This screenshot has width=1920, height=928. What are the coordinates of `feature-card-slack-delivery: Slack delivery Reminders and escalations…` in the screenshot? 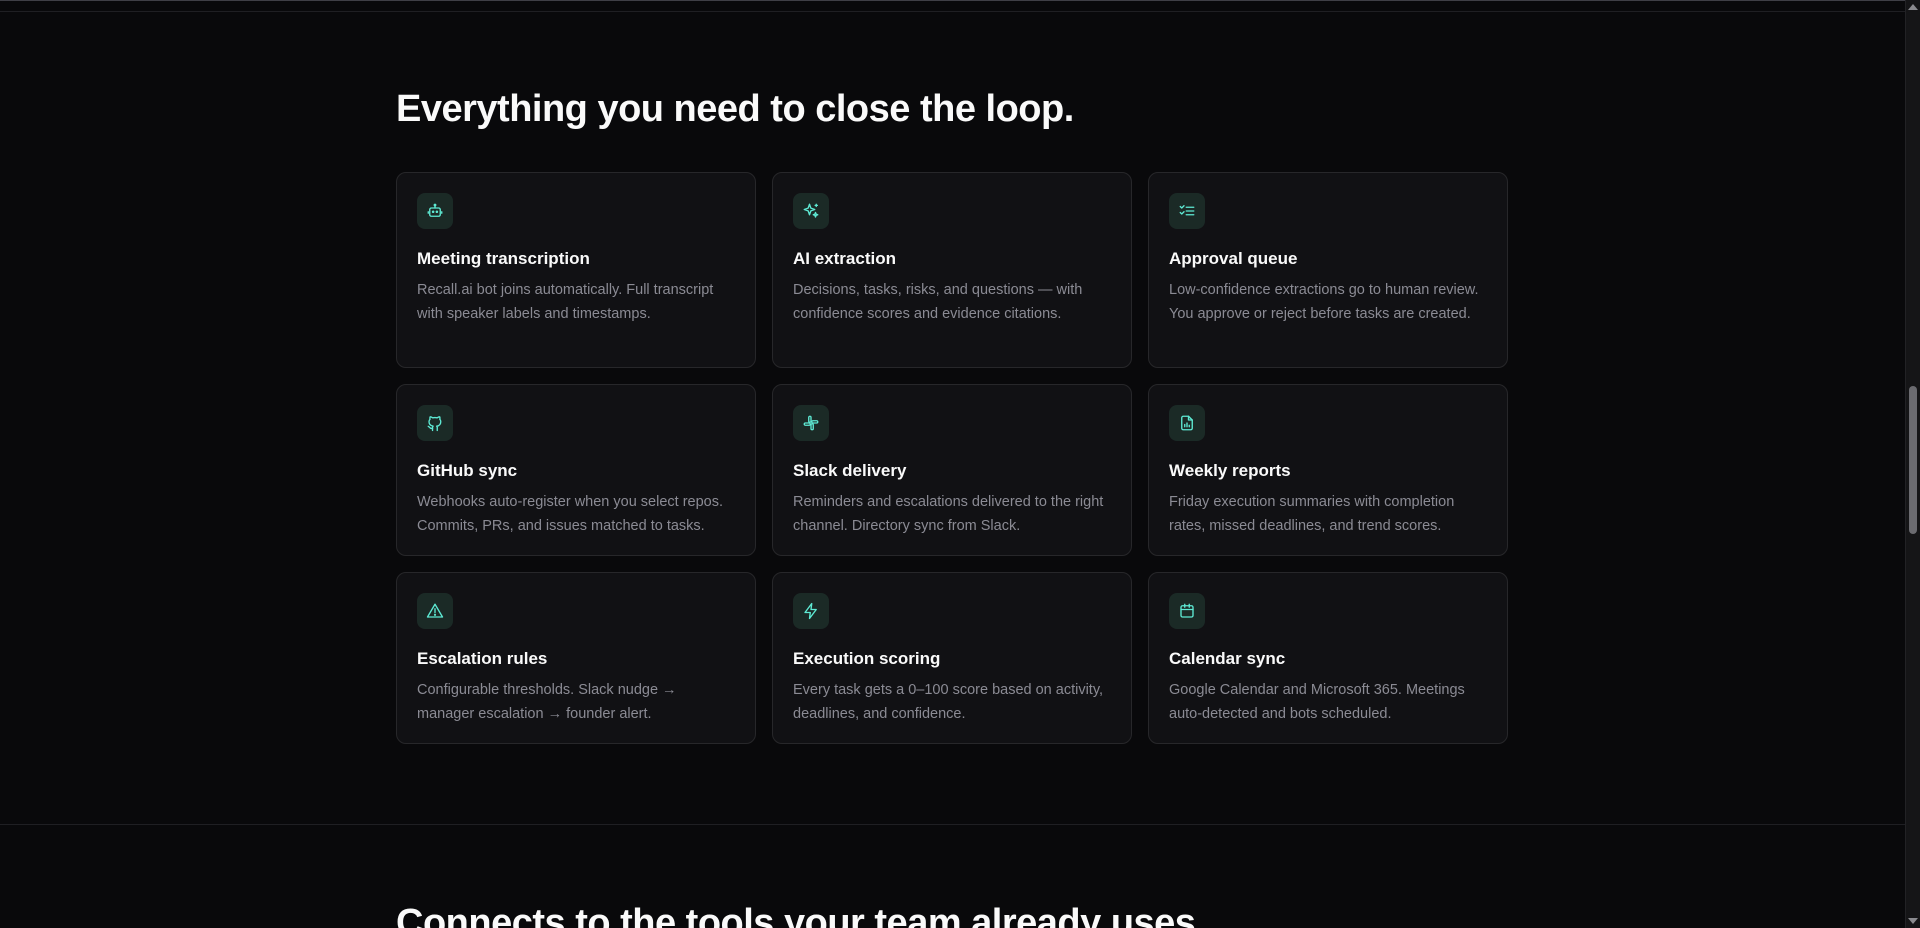 It's located at (952, 470).